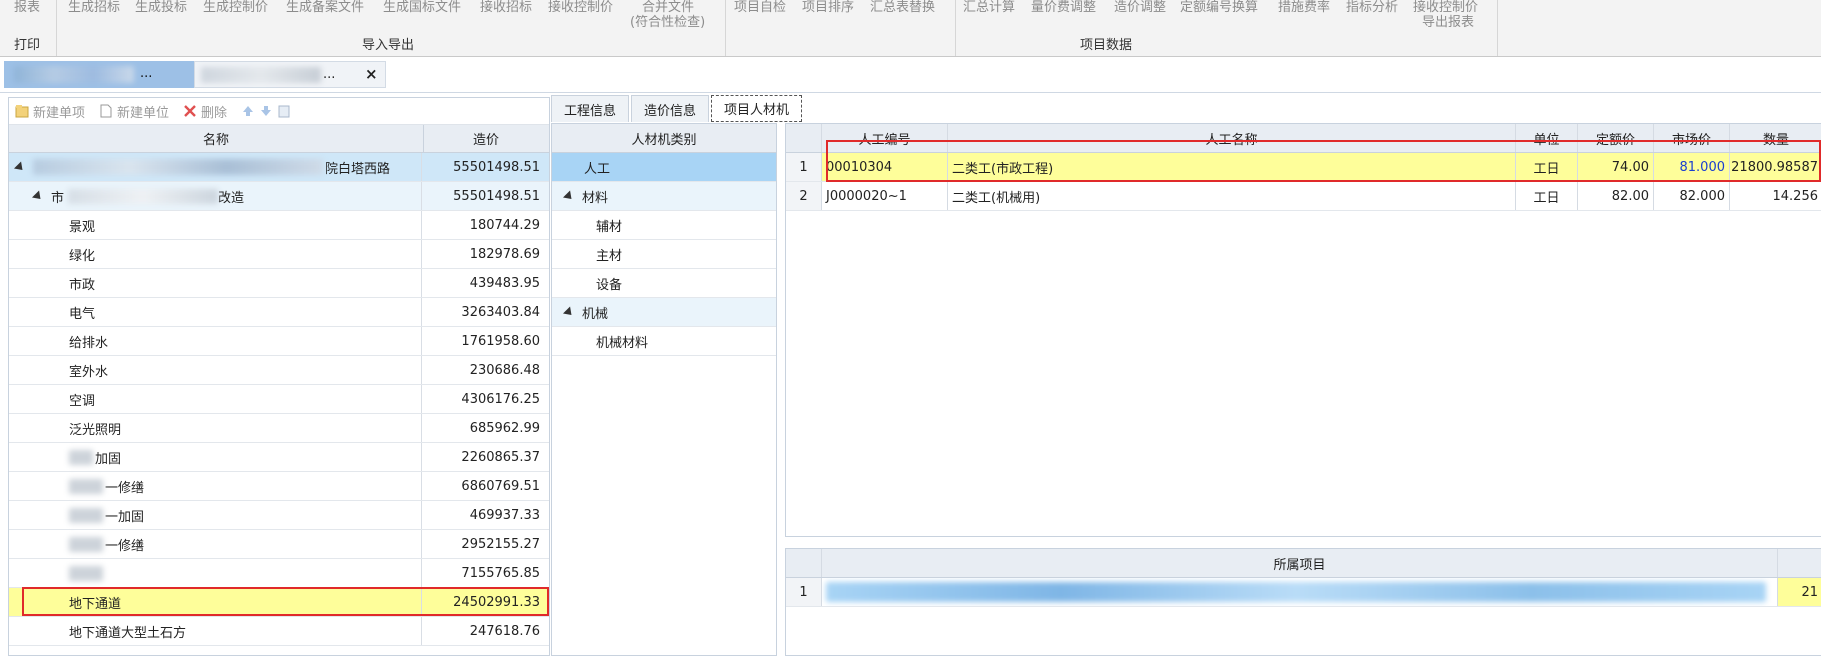 The width and height of the screenshot is (1821, 656). What do you see at coordinates (1232, 167) in the screenshot?
I see `labor-name: 二类工(市政工程)` at bounding box center [1232, 167].